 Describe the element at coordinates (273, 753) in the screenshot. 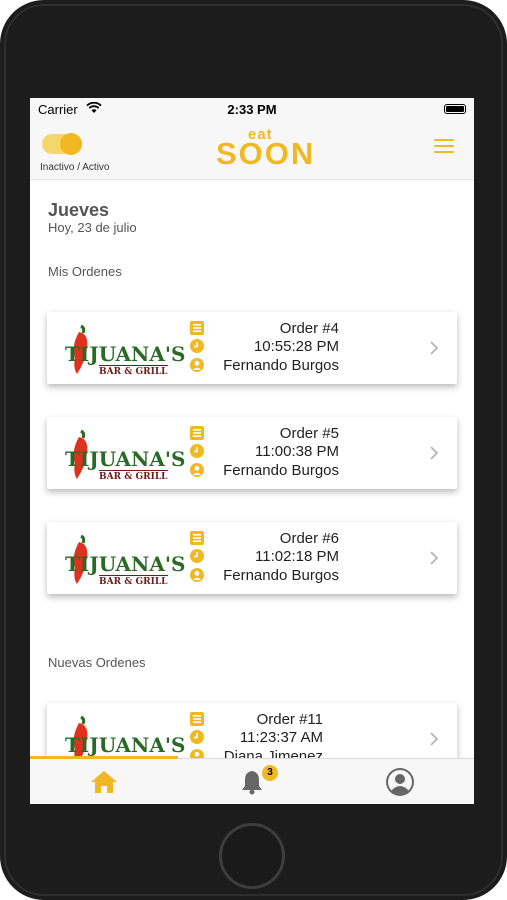

I see `order-customer: Diana Jimenez` at that location.